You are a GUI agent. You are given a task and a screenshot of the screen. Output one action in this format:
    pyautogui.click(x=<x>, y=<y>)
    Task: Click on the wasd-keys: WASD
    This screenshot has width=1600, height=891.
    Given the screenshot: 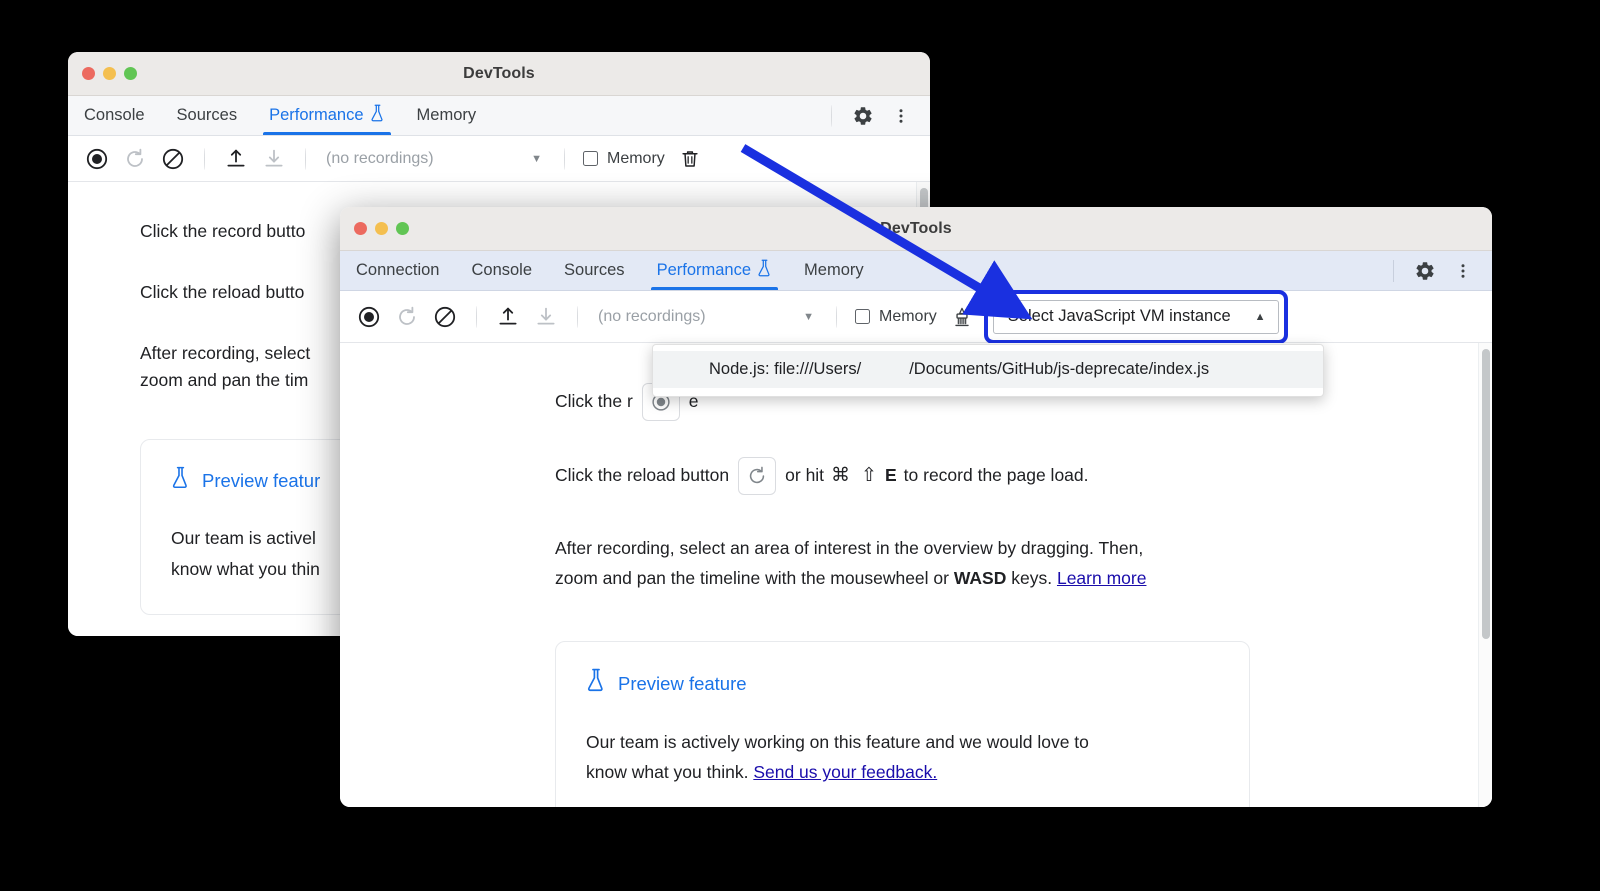 What is the action you would take?
    pyautogui.click(x=980, y=578)
    